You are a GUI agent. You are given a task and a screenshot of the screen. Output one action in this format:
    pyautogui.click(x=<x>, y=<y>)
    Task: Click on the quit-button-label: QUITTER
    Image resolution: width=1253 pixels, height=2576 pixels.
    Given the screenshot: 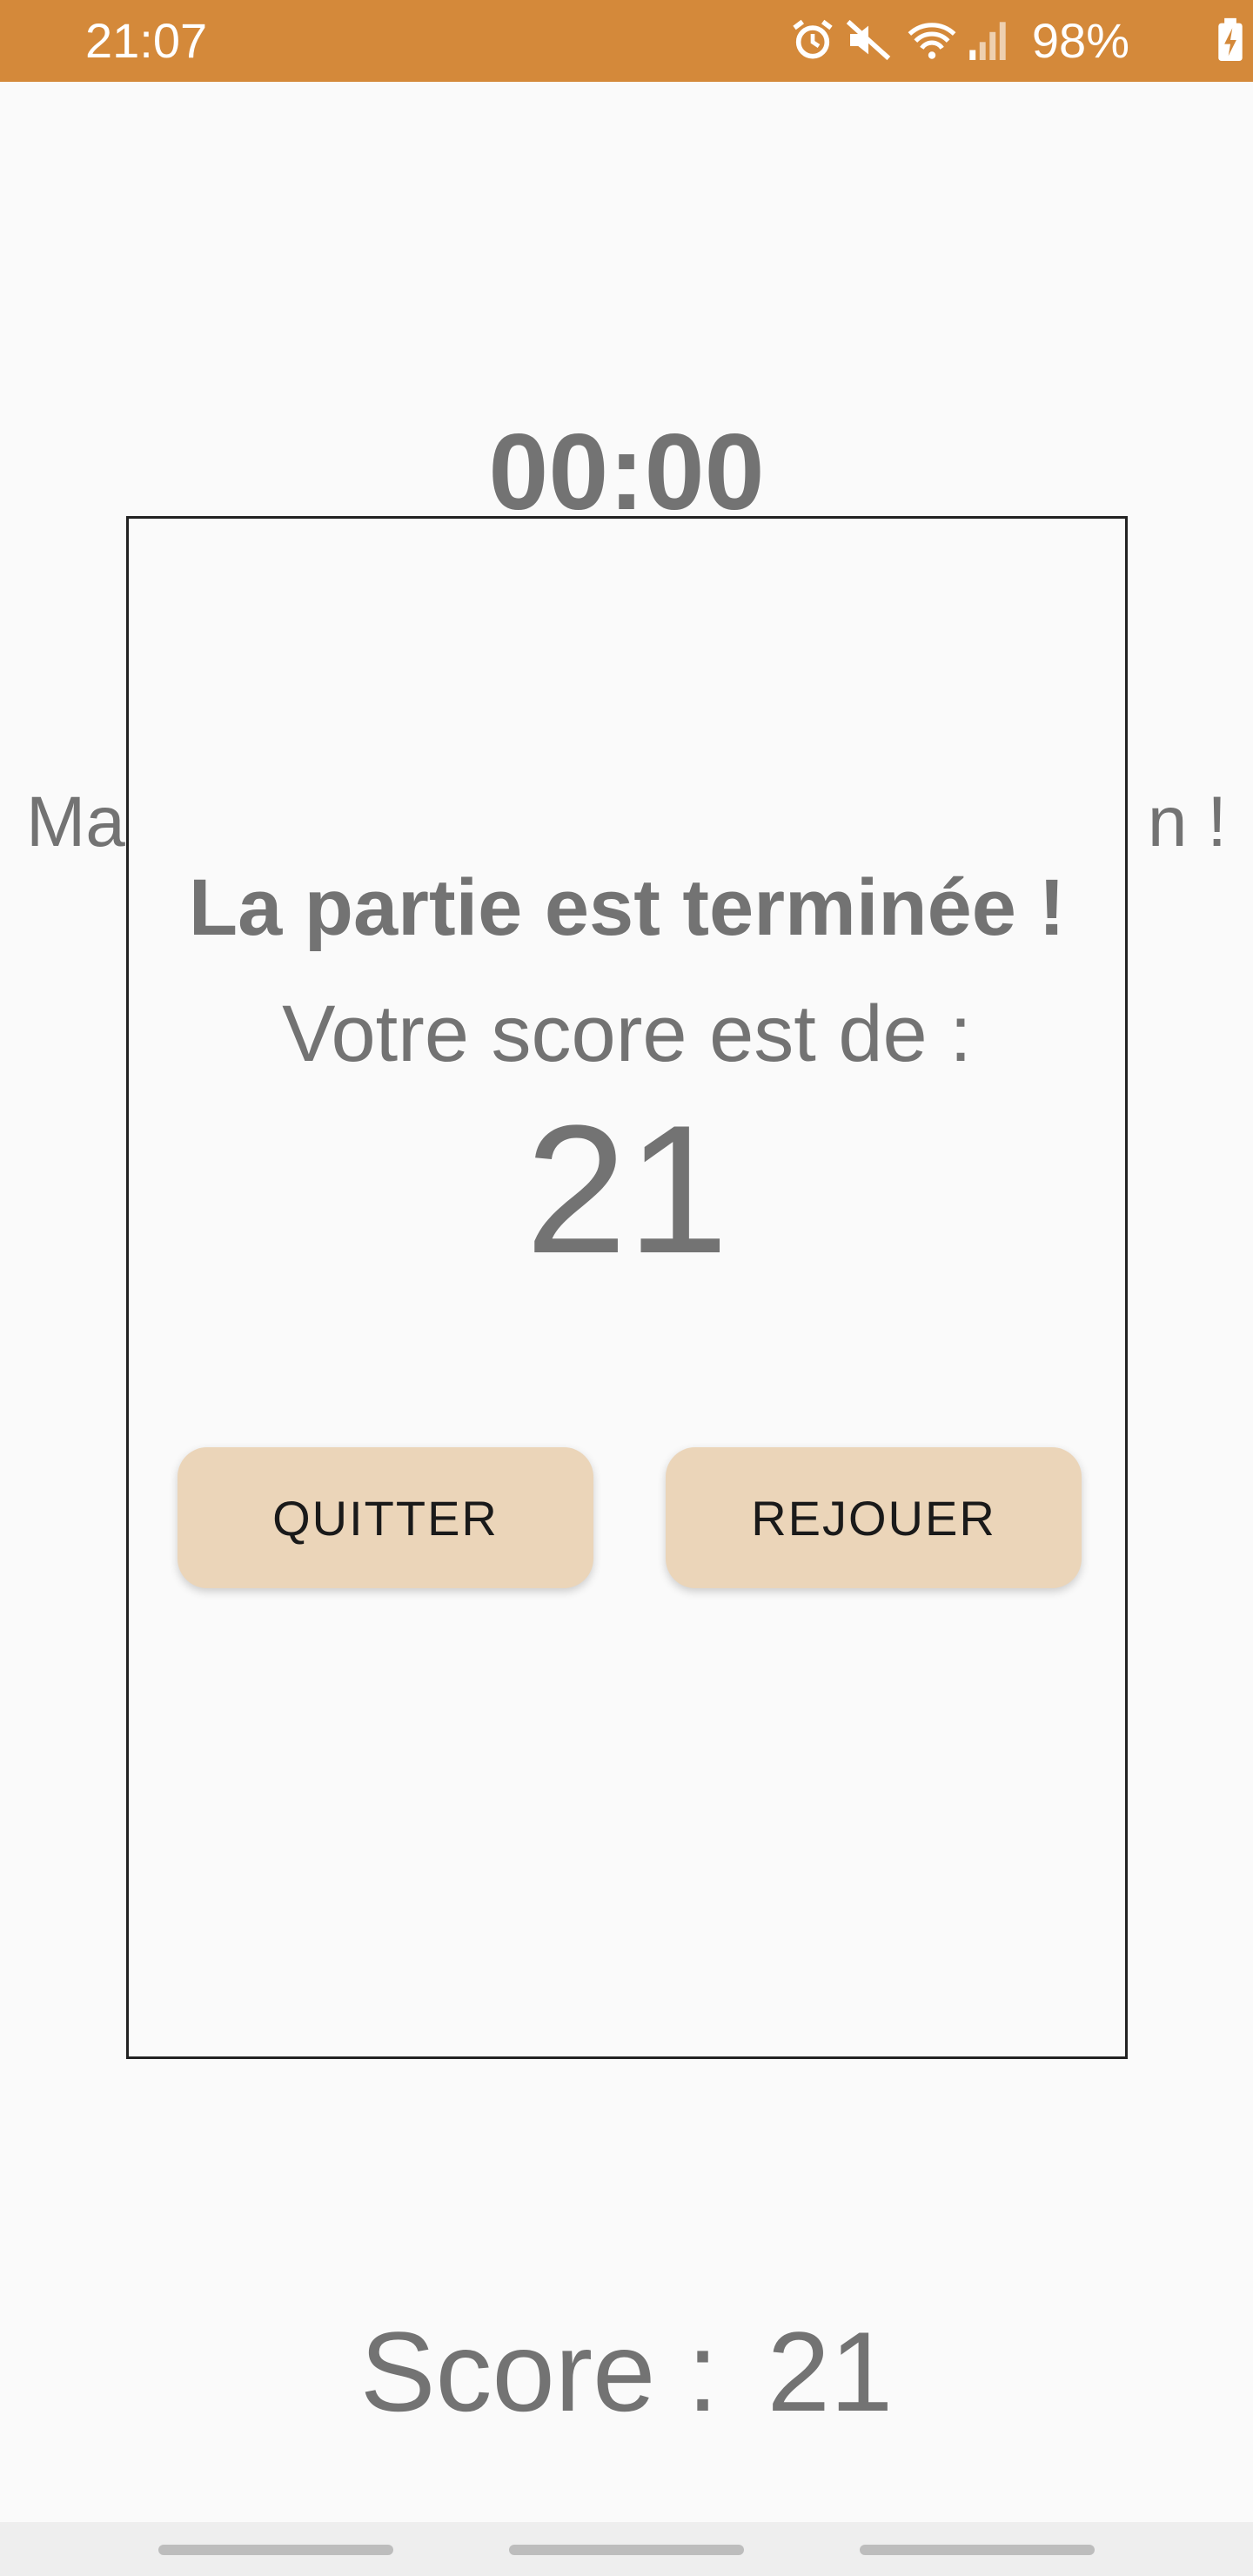 What is the action you would take?
    pyautogui.click(x=385, y=1518)
    